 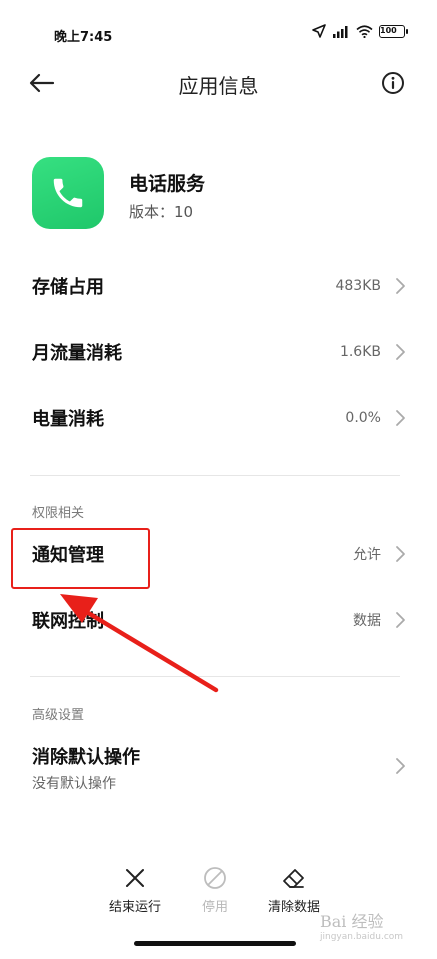 What do you see at coordinates (215, 878) in the screenshot?
I see `block-icon` at bounding box center [215, 878].